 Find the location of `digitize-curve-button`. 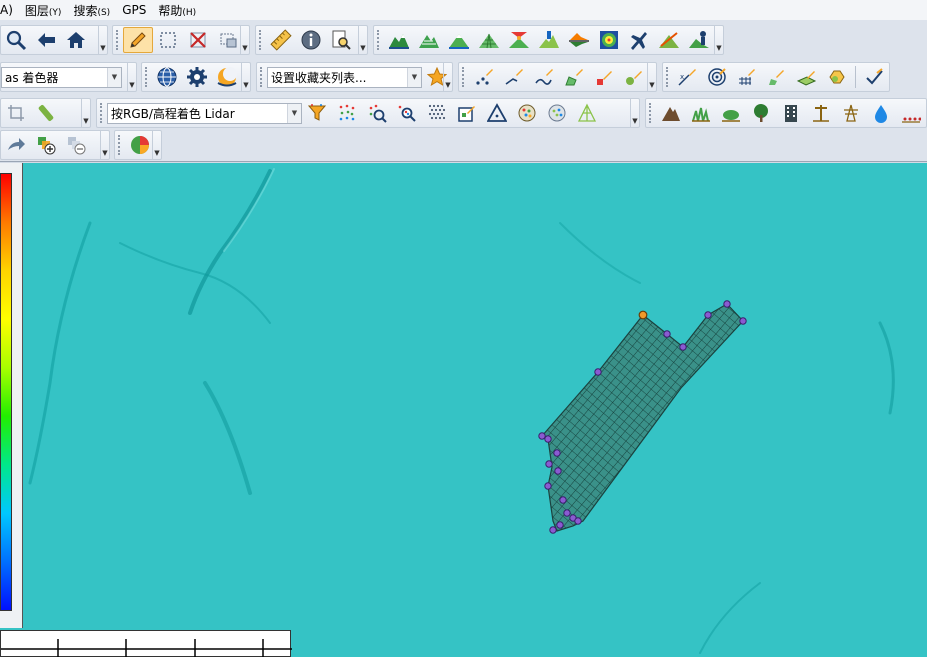

digitize-curve-button is located at coordinates (544, 77).